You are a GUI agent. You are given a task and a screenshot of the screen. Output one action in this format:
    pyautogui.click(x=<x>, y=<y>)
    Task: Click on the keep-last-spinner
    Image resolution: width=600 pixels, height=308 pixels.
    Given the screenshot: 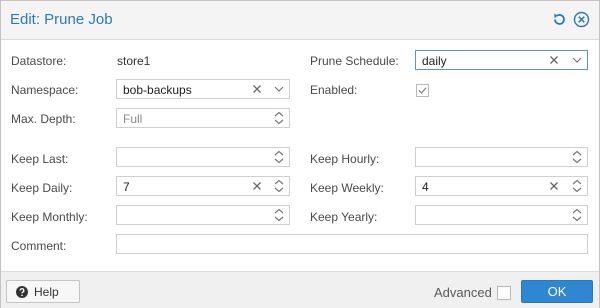 What is the action you would take?
    pyautogui.click(x=203, y=157)
    